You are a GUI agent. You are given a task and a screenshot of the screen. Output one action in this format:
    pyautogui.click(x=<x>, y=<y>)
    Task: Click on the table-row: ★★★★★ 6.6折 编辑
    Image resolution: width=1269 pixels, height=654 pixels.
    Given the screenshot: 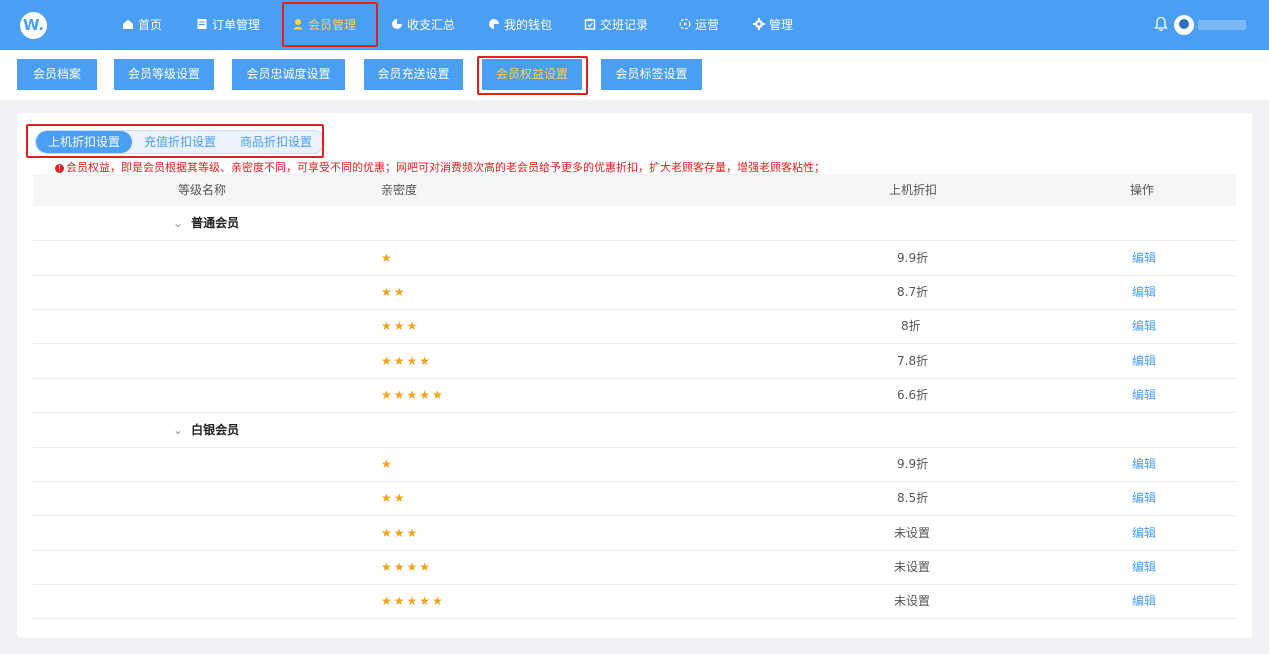 What is the action you would take?
    pyautogui.click(x=634, y=395)
    